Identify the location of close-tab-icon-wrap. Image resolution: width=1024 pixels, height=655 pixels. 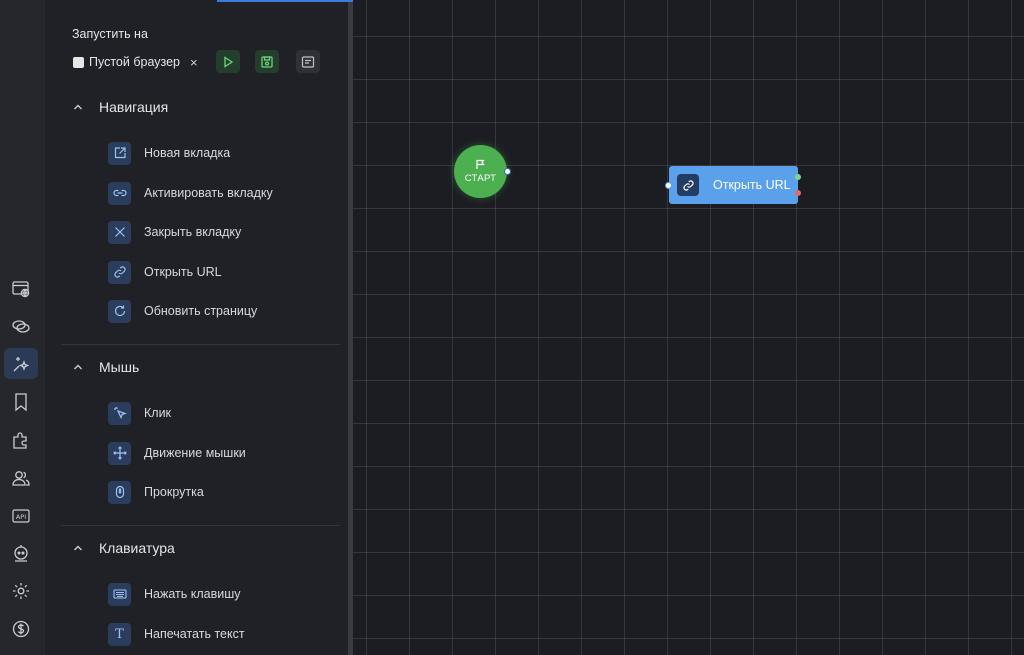
(119, 232).